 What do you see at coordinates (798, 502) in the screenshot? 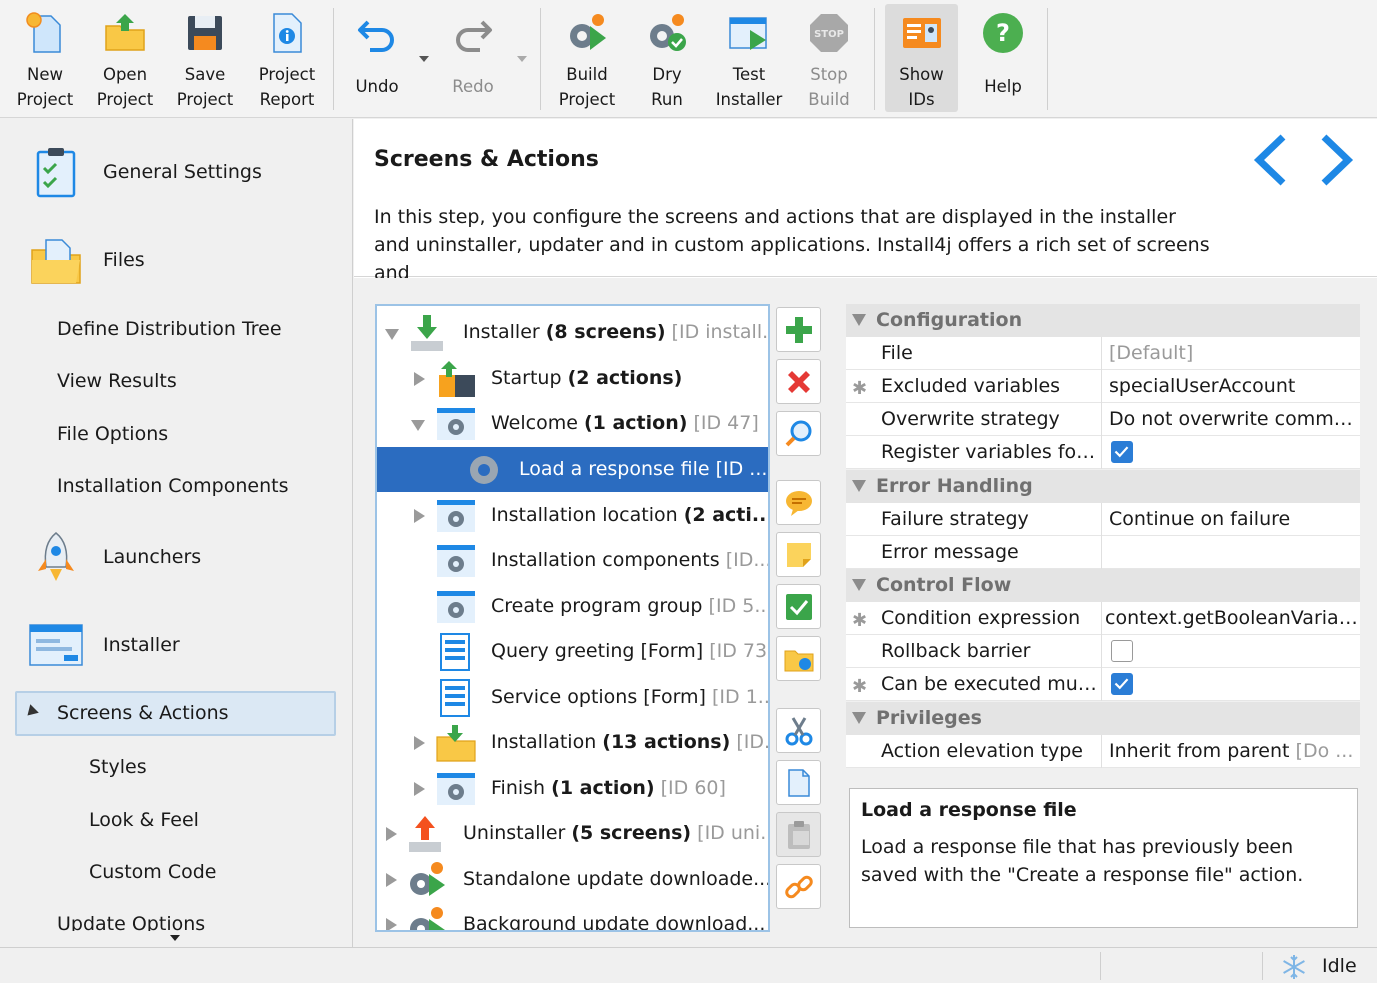
I see `comment-button` at bounding box center [798, 502].